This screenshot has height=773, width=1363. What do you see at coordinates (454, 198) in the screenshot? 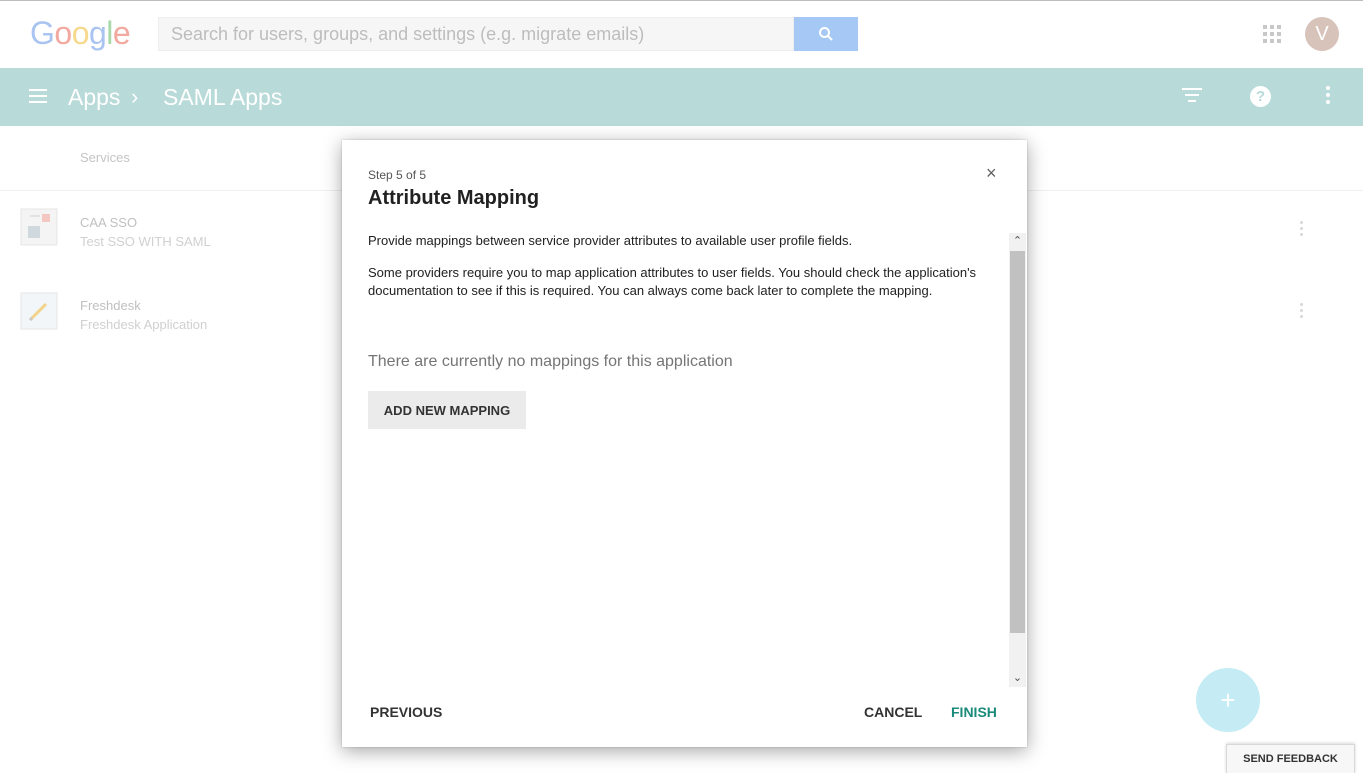
I see `dialog-title: Attribute Mapping` at bounding box center [454, 198].